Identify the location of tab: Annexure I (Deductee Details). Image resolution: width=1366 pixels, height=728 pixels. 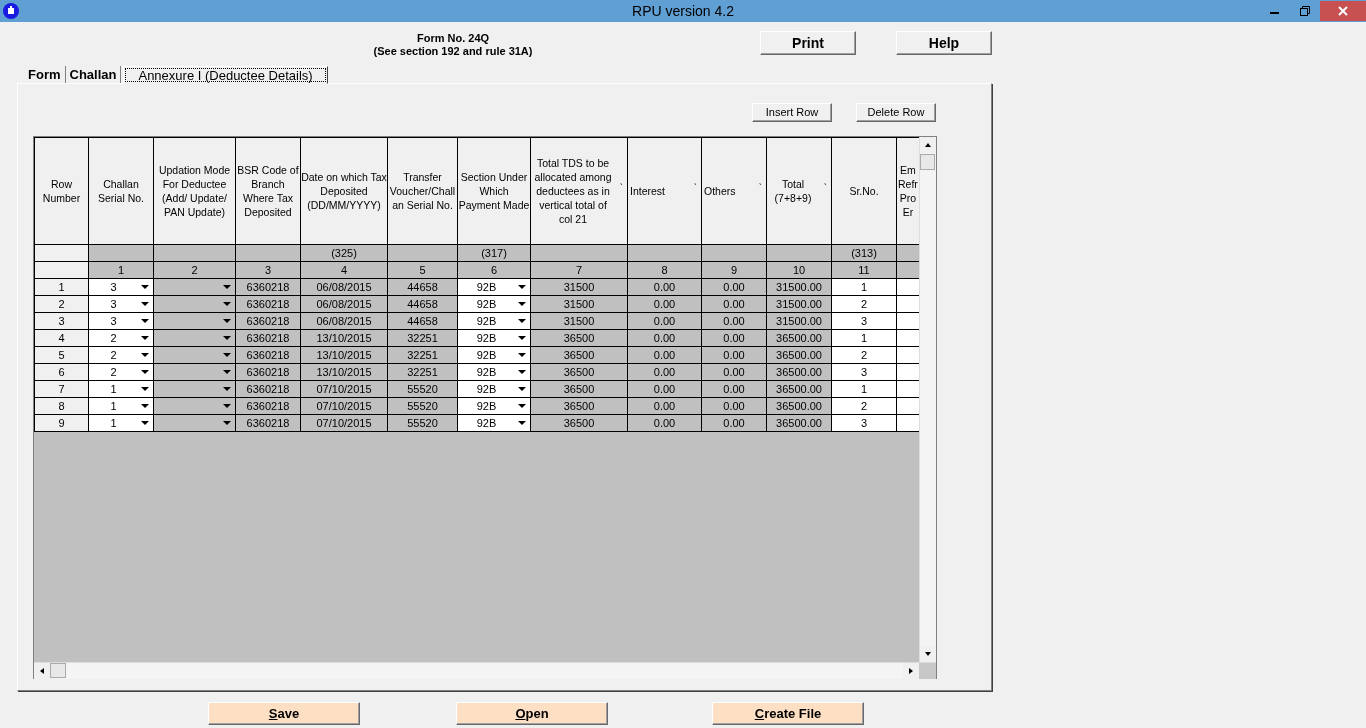
(225, 75).